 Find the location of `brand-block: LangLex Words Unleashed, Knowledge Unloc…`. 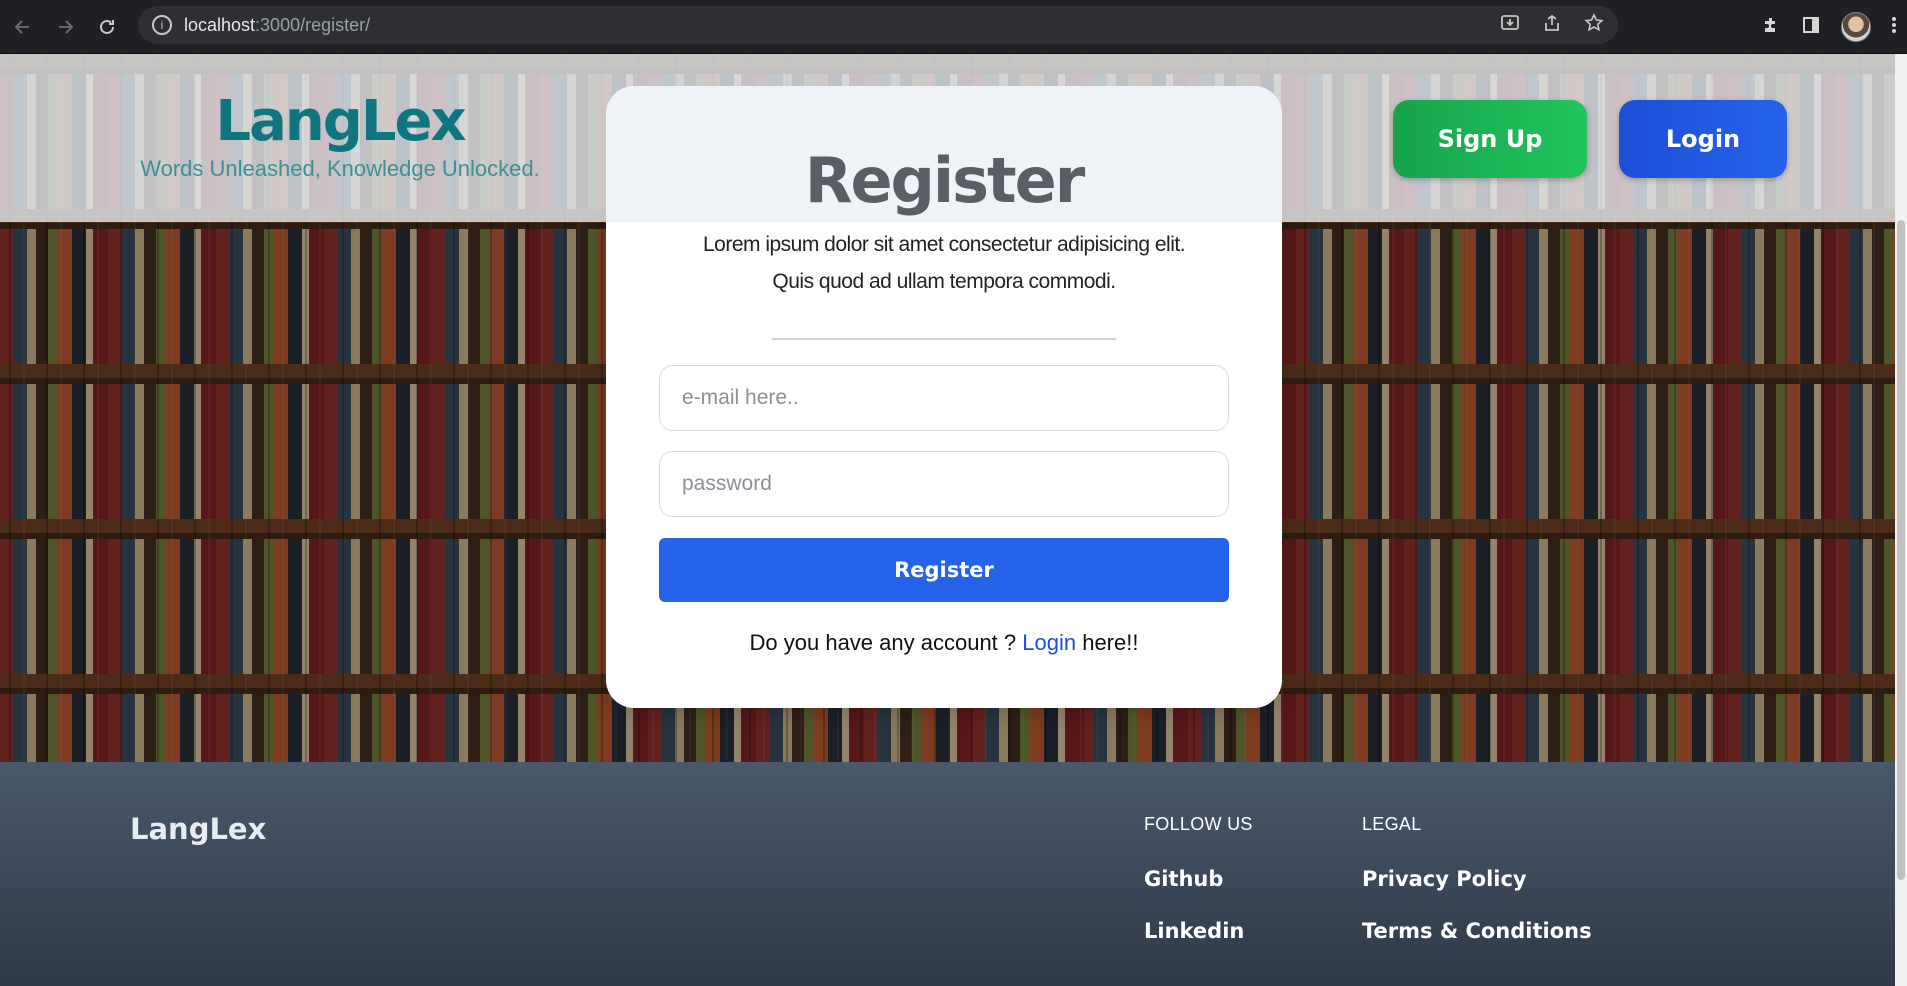

brand-block: LangLex Words Unleashed, Knowledge Unloc… is located at coordinates (340, 136).